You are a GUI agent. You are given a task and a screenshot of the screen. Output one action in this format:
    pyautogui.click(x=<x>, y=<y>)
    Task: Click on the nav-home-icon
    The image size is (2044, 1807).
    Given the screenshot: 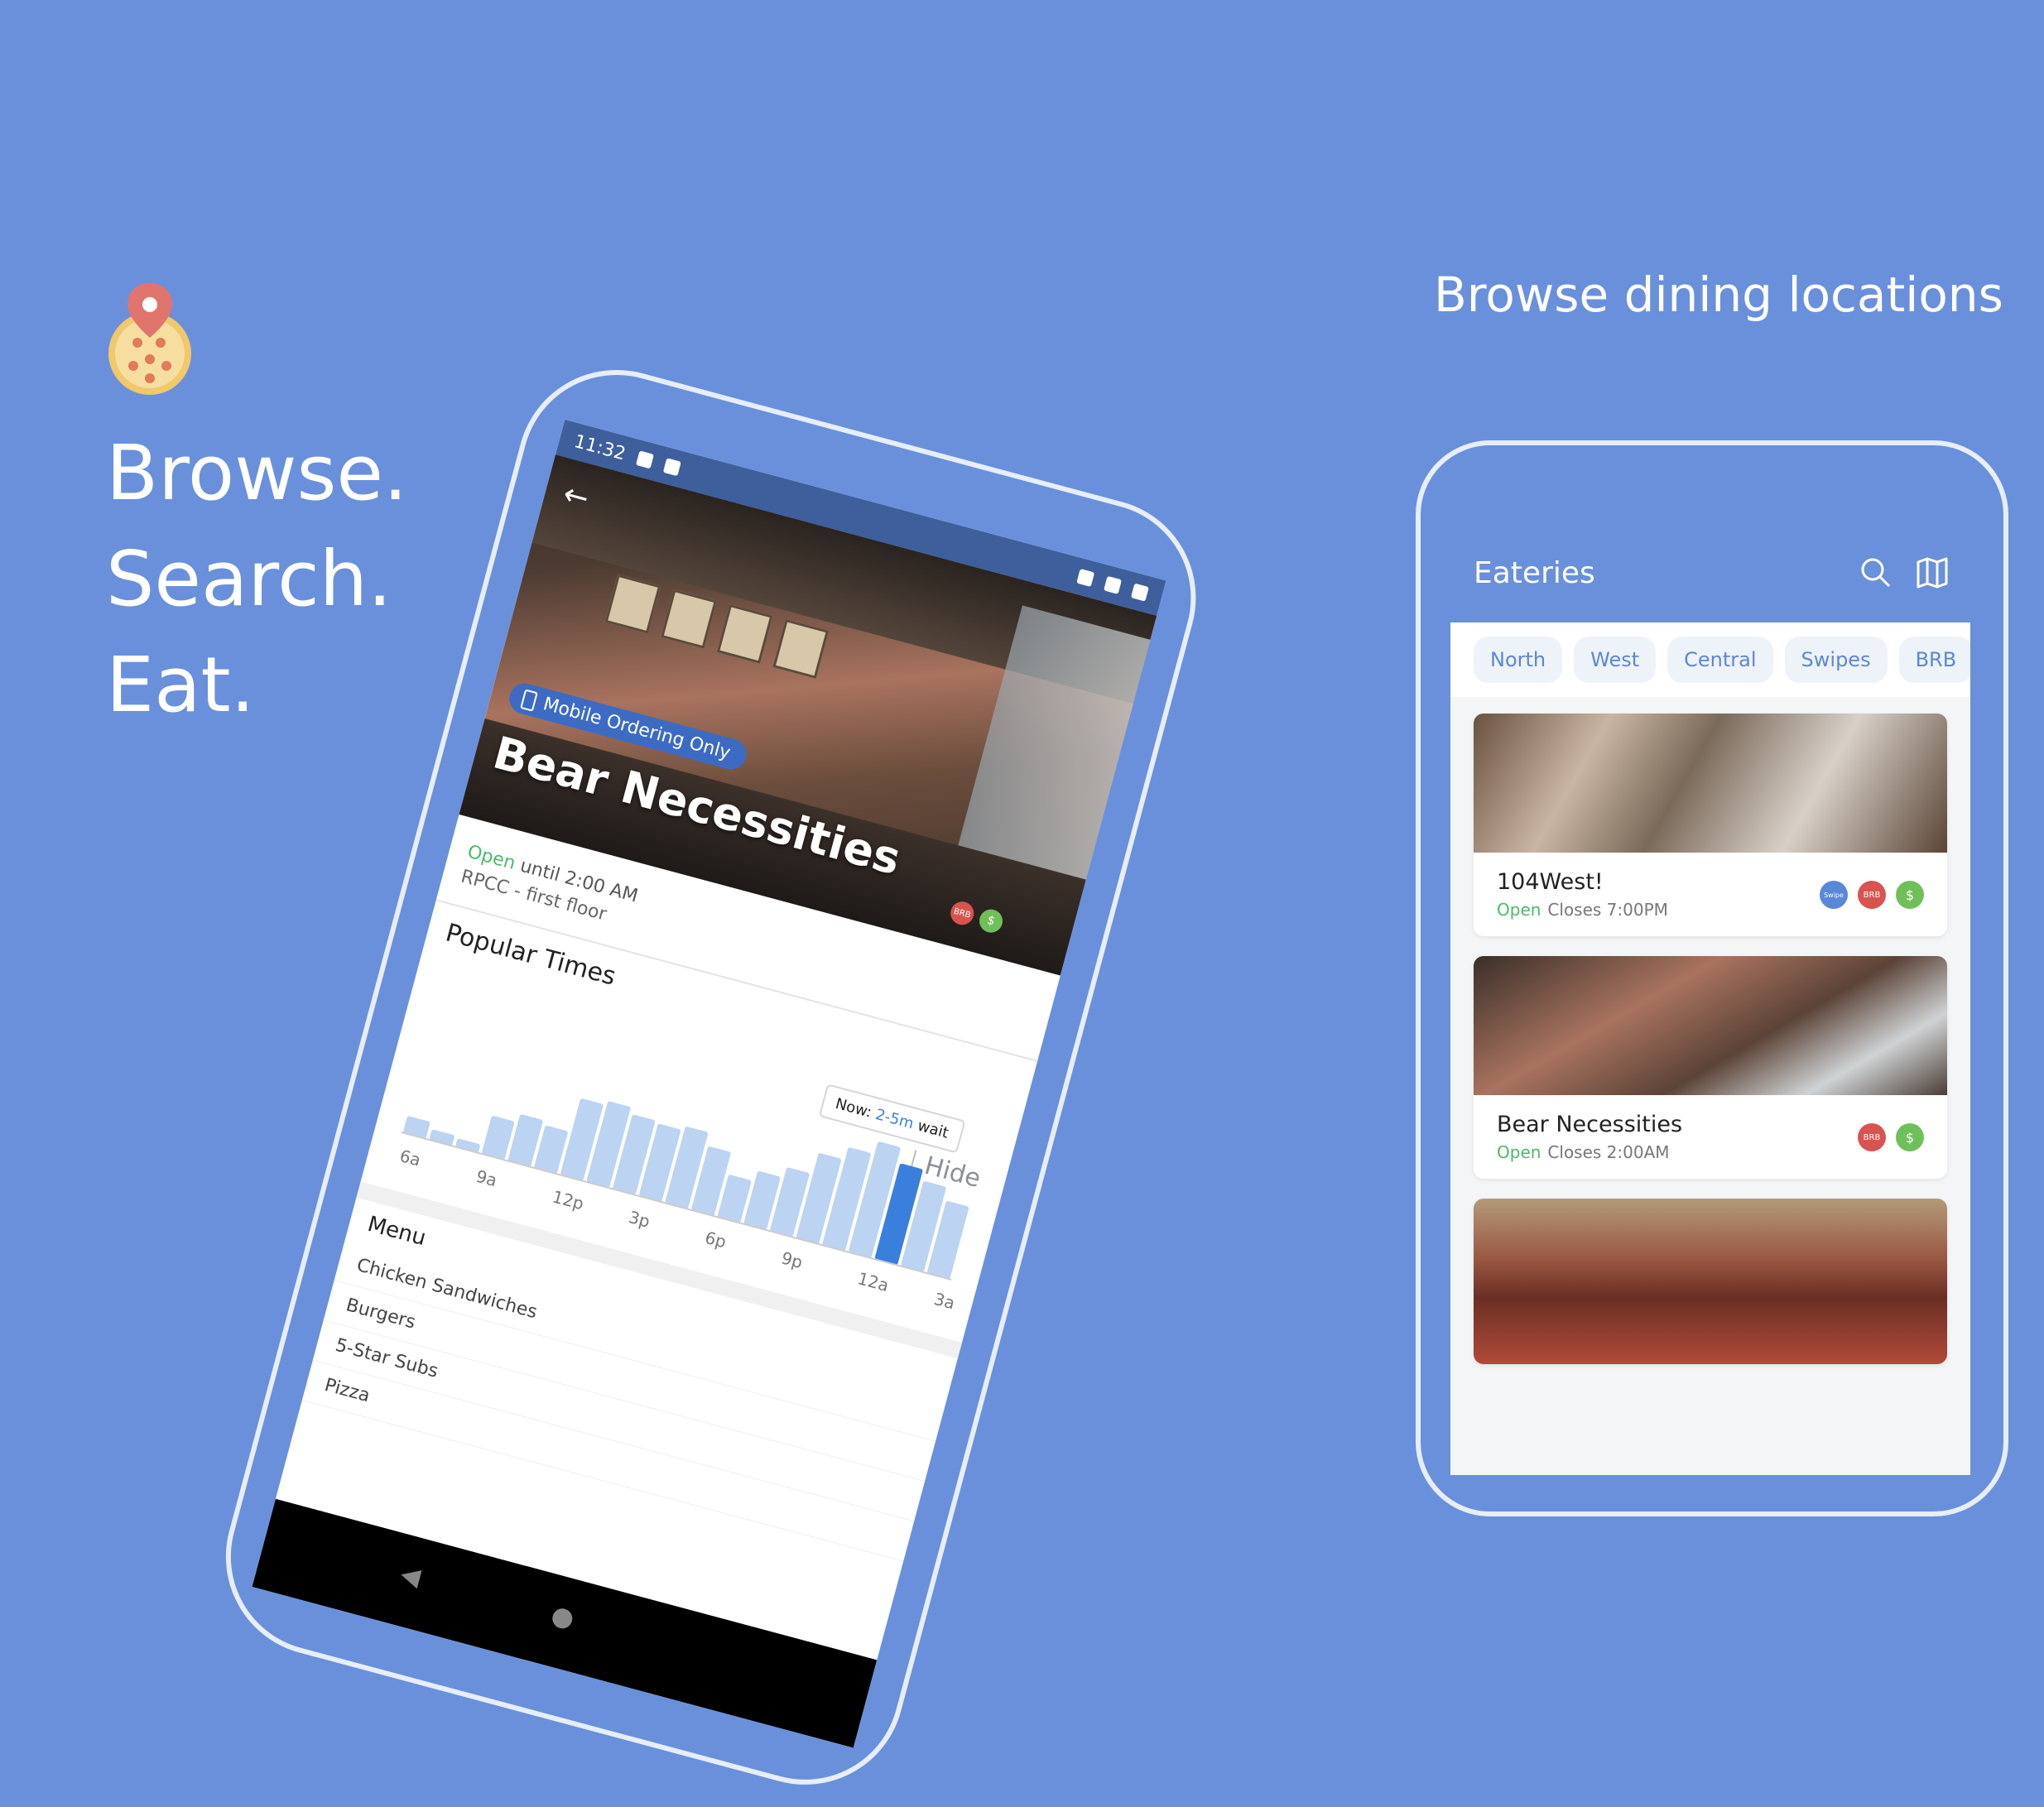 What is the action you would take?
    pyautogui.click(x=562, y=1619)
    